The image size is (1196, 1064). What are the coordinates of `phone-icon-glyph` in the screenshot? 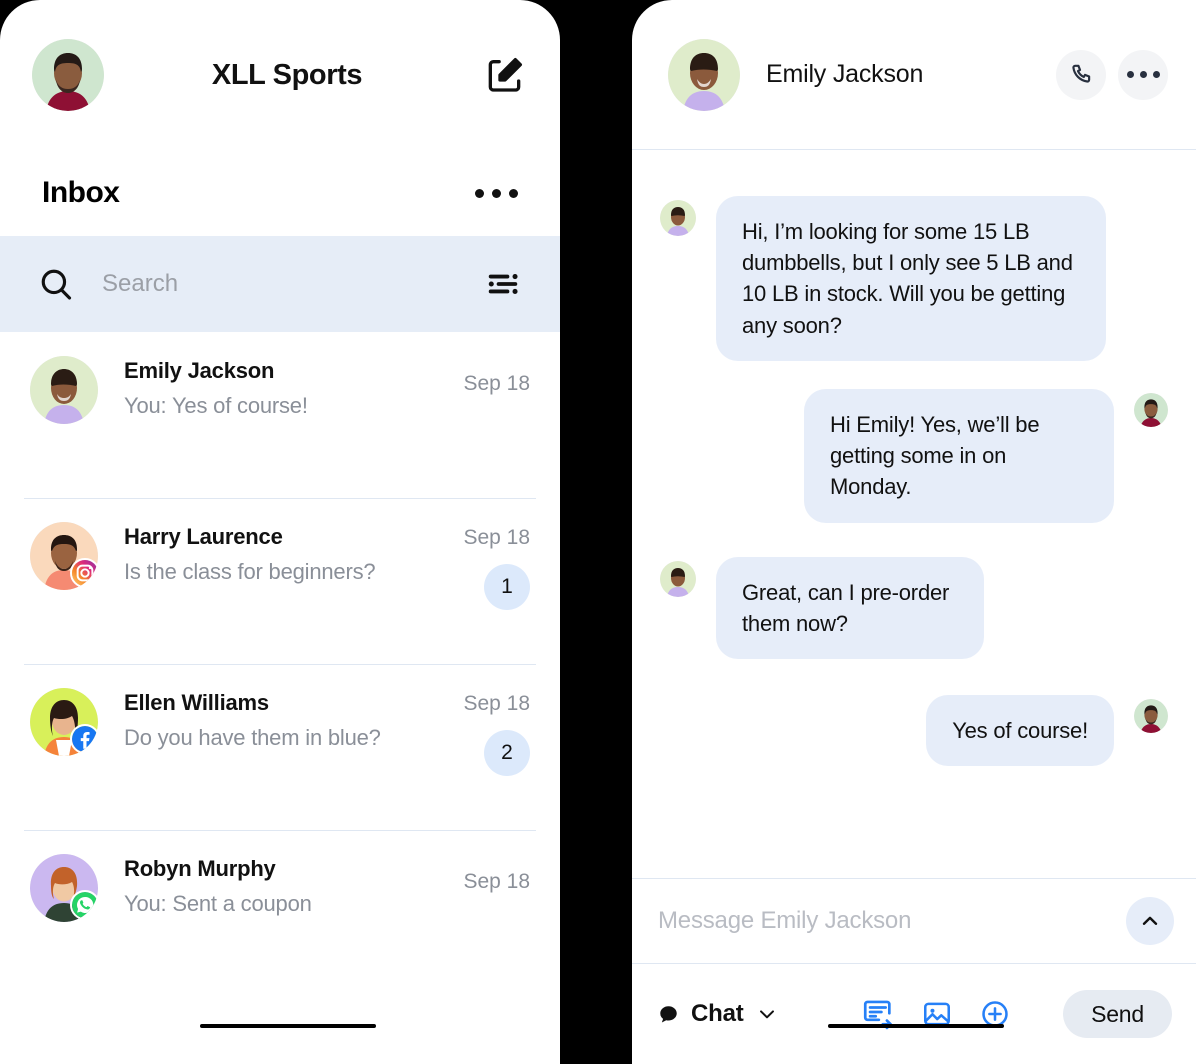 It's located at (1081, 73).